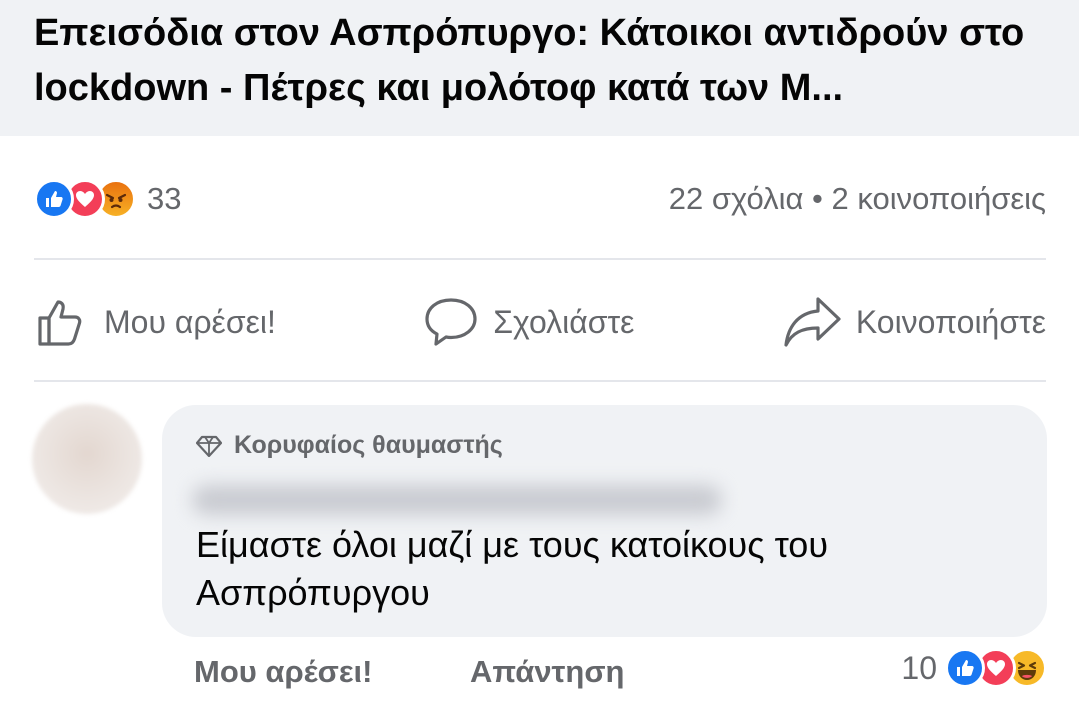 The height and width of the screenshot is (720, 1079). What do you see at coordinates (368, 445) in the screenshot?
I see `top-fan-label: Κορυφαίος θαυμαστής` at bounding box center [368, 445].